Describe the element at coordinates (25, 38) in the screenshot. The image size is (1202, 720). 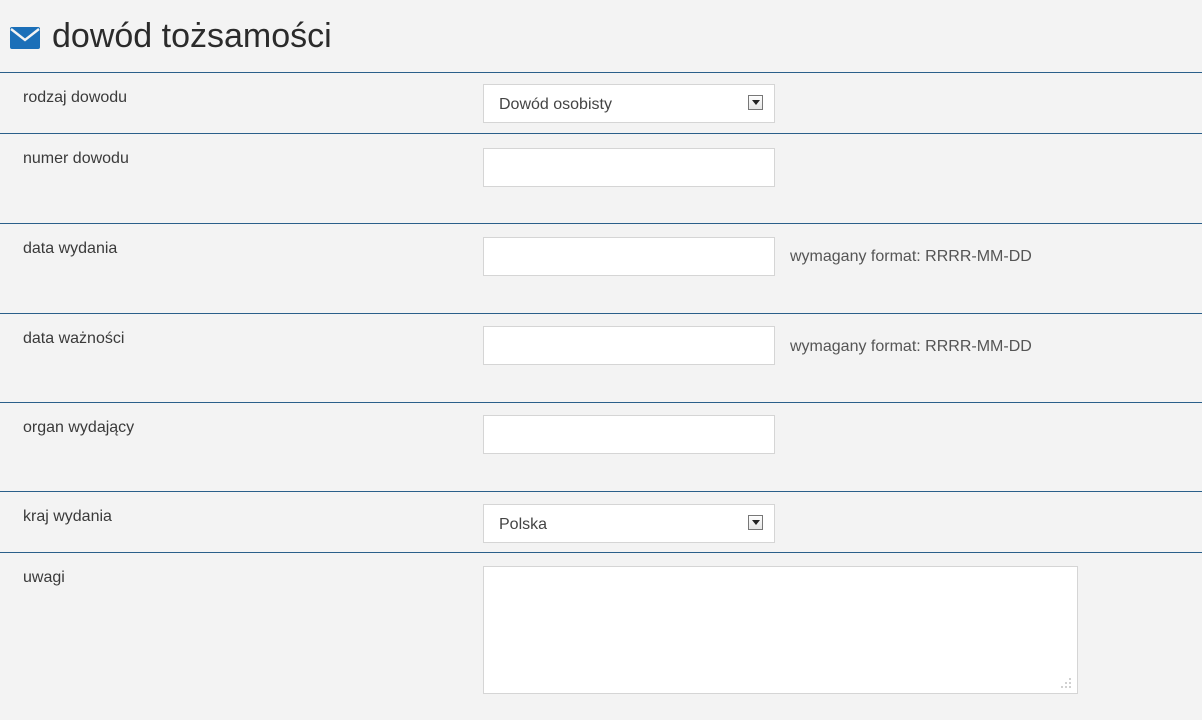
I see `envelope-icon` at that location.